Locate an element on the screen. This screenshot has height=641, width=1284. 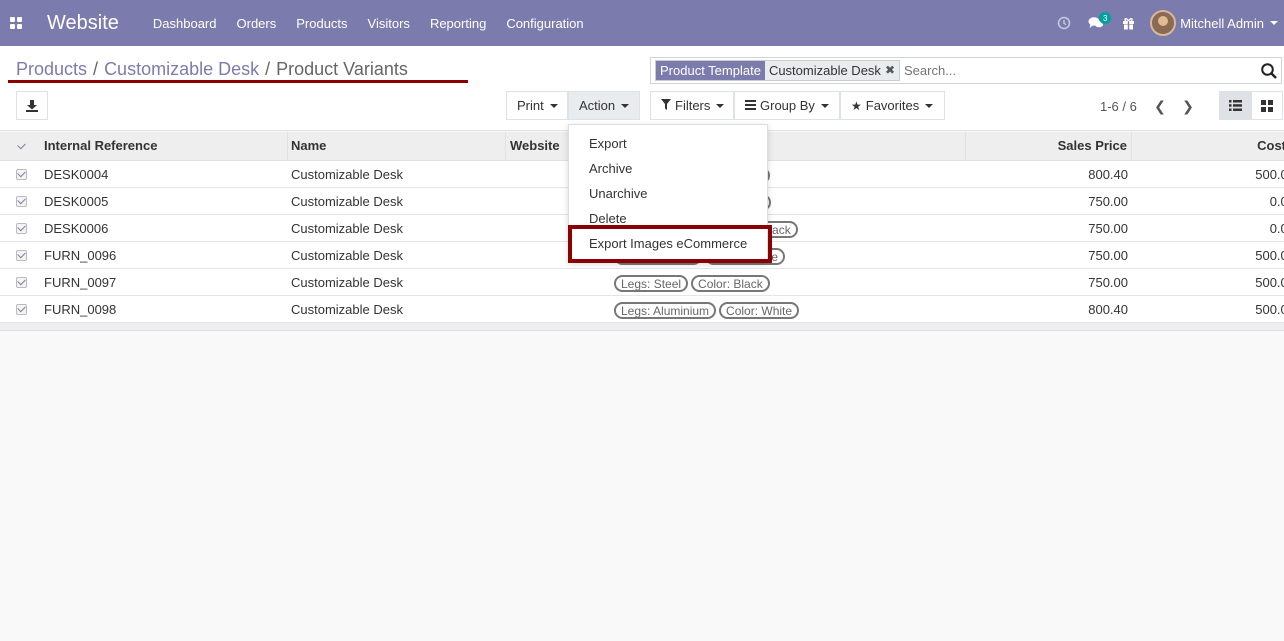
menu-item-dashboard: Dashboard is located at coordinates (185, 23).